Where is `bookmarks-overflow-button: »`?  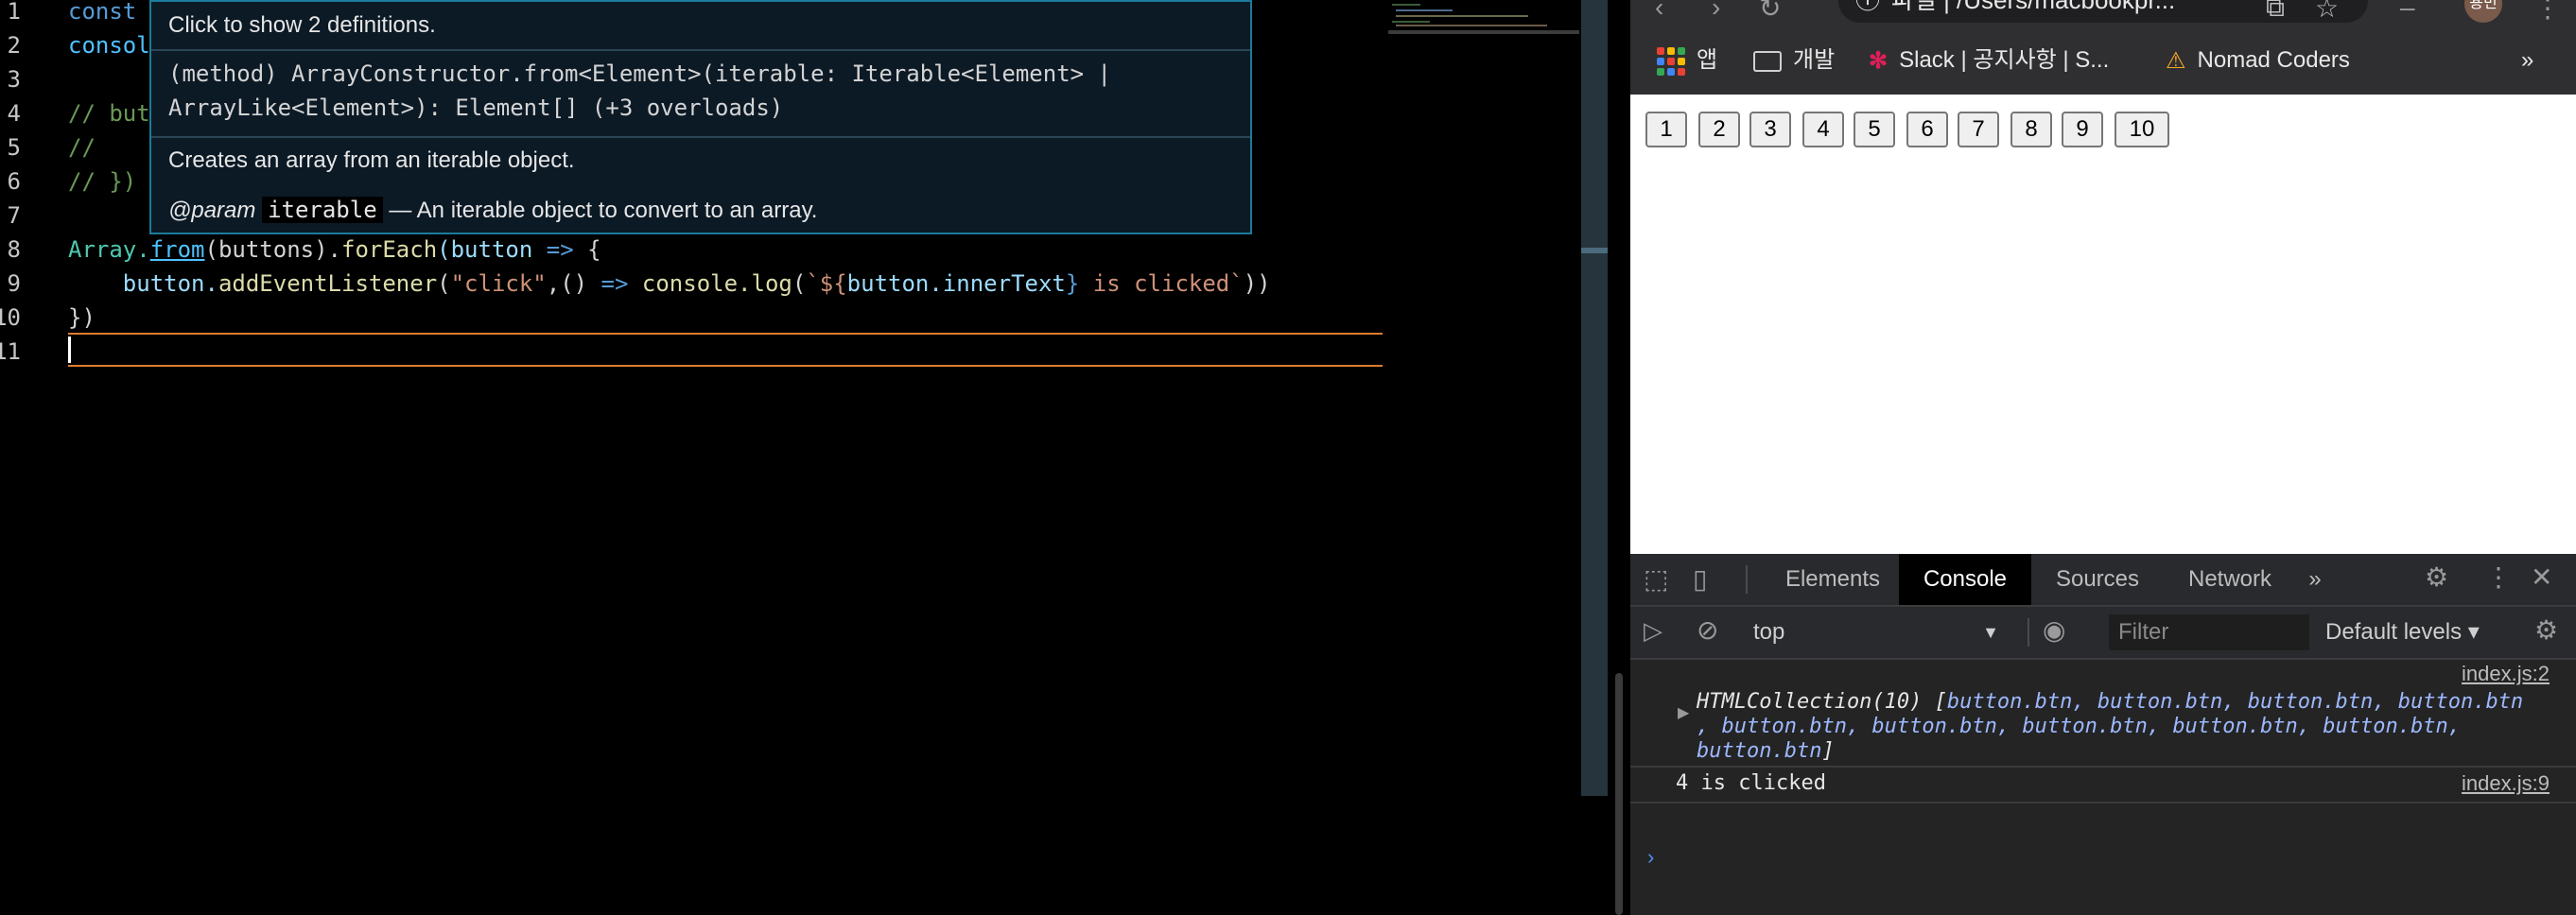
bookmarks-overflow-button: » is located at coordinates (2527, 60).